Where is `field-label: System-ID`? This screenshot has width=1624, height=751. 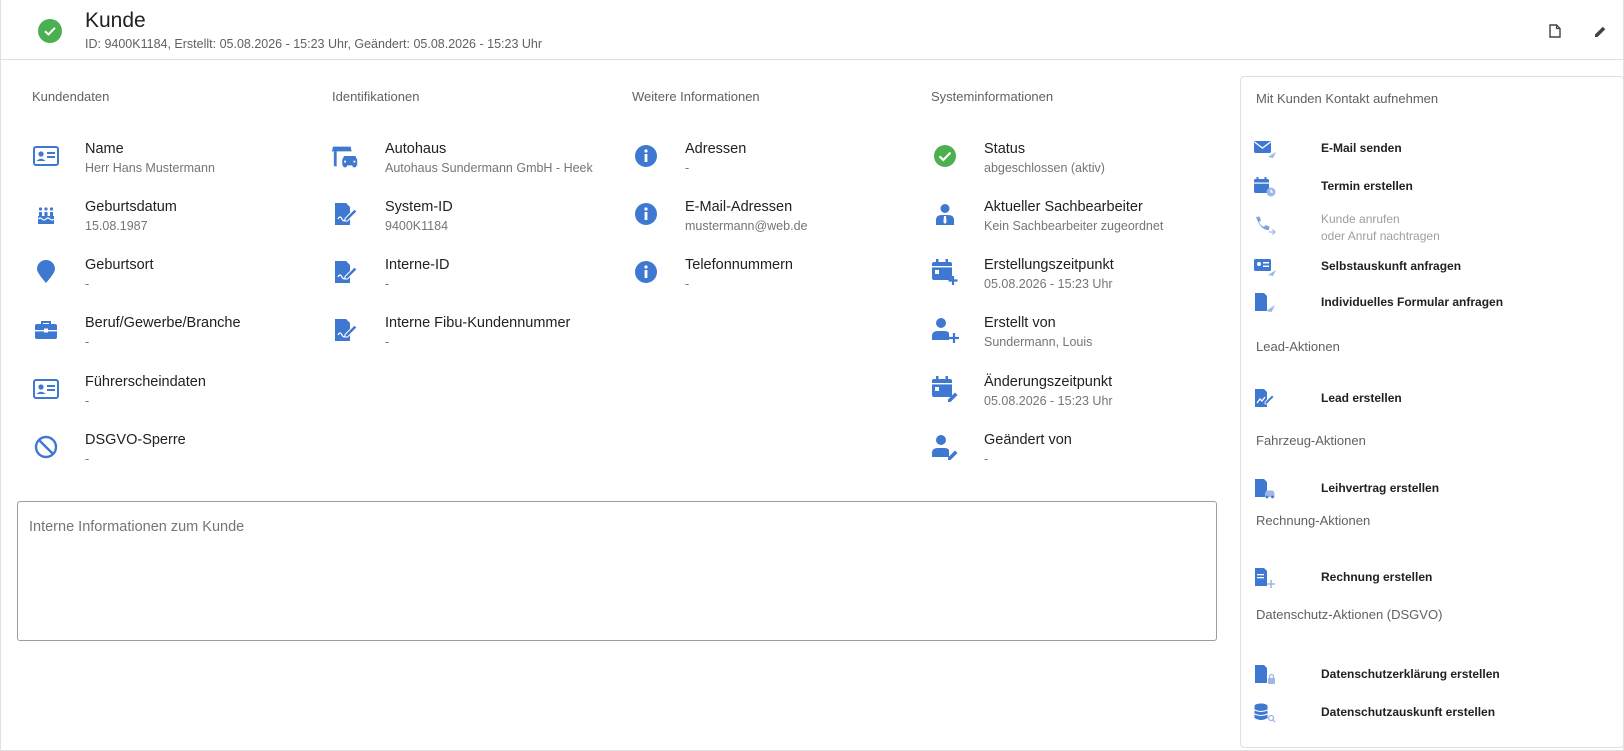 field-label: System-ID is located at coordinates (419, 207).